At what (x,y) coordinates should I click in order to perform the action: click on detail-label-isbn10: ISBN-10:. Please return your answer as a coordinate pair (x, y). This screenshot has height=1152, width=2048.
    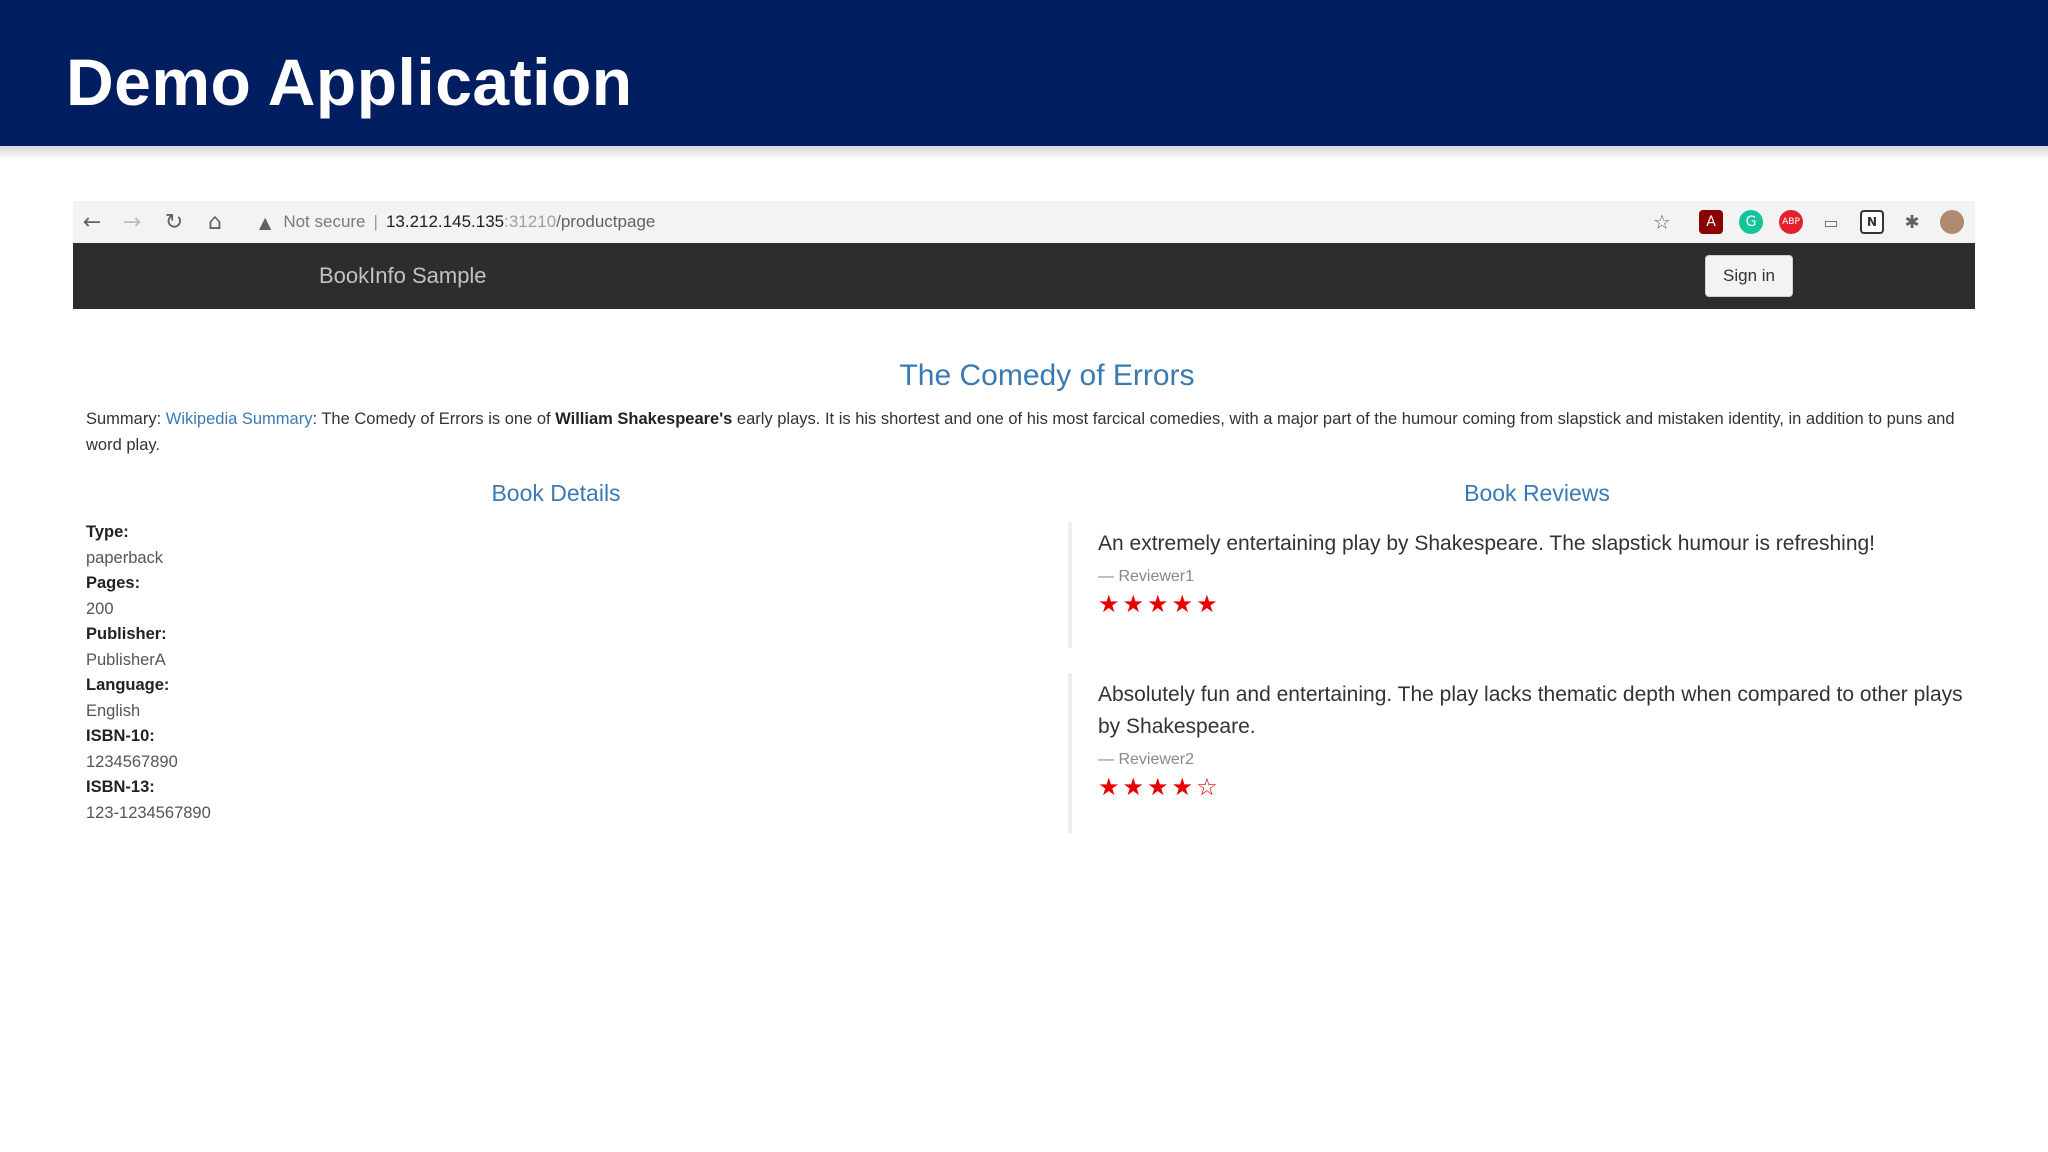
    Looking at the image, I should click on (120, 736).